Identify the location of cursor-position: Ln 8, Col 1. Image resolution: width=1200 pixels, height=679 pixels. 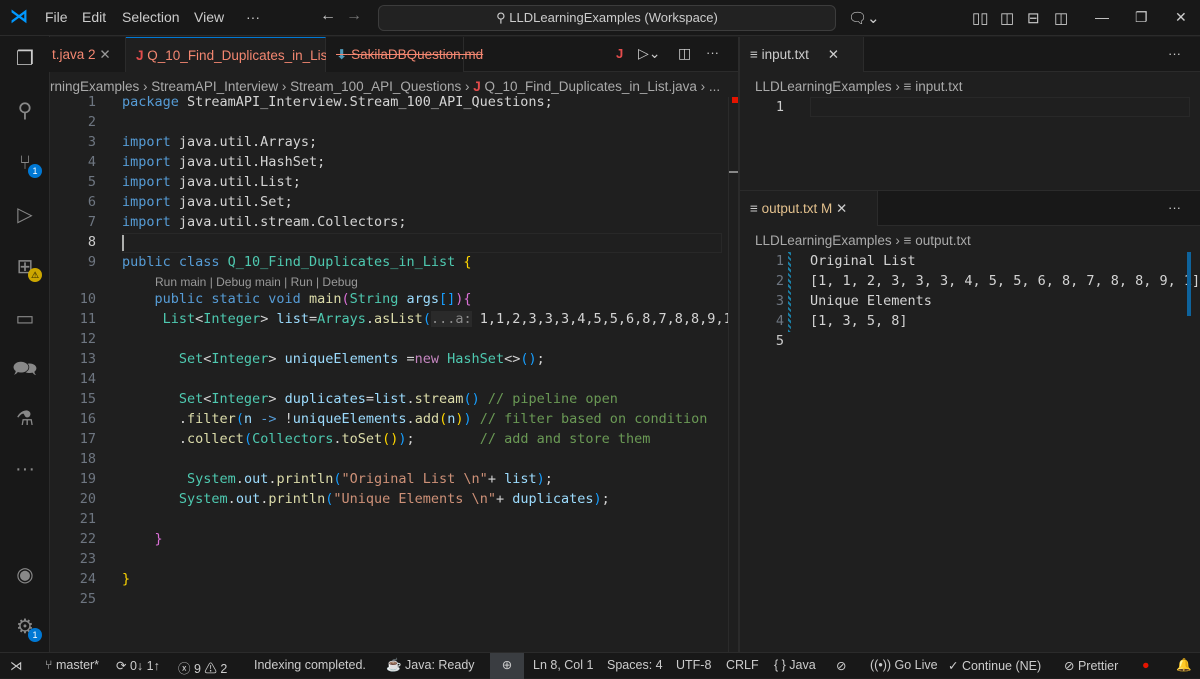
(563, 665).